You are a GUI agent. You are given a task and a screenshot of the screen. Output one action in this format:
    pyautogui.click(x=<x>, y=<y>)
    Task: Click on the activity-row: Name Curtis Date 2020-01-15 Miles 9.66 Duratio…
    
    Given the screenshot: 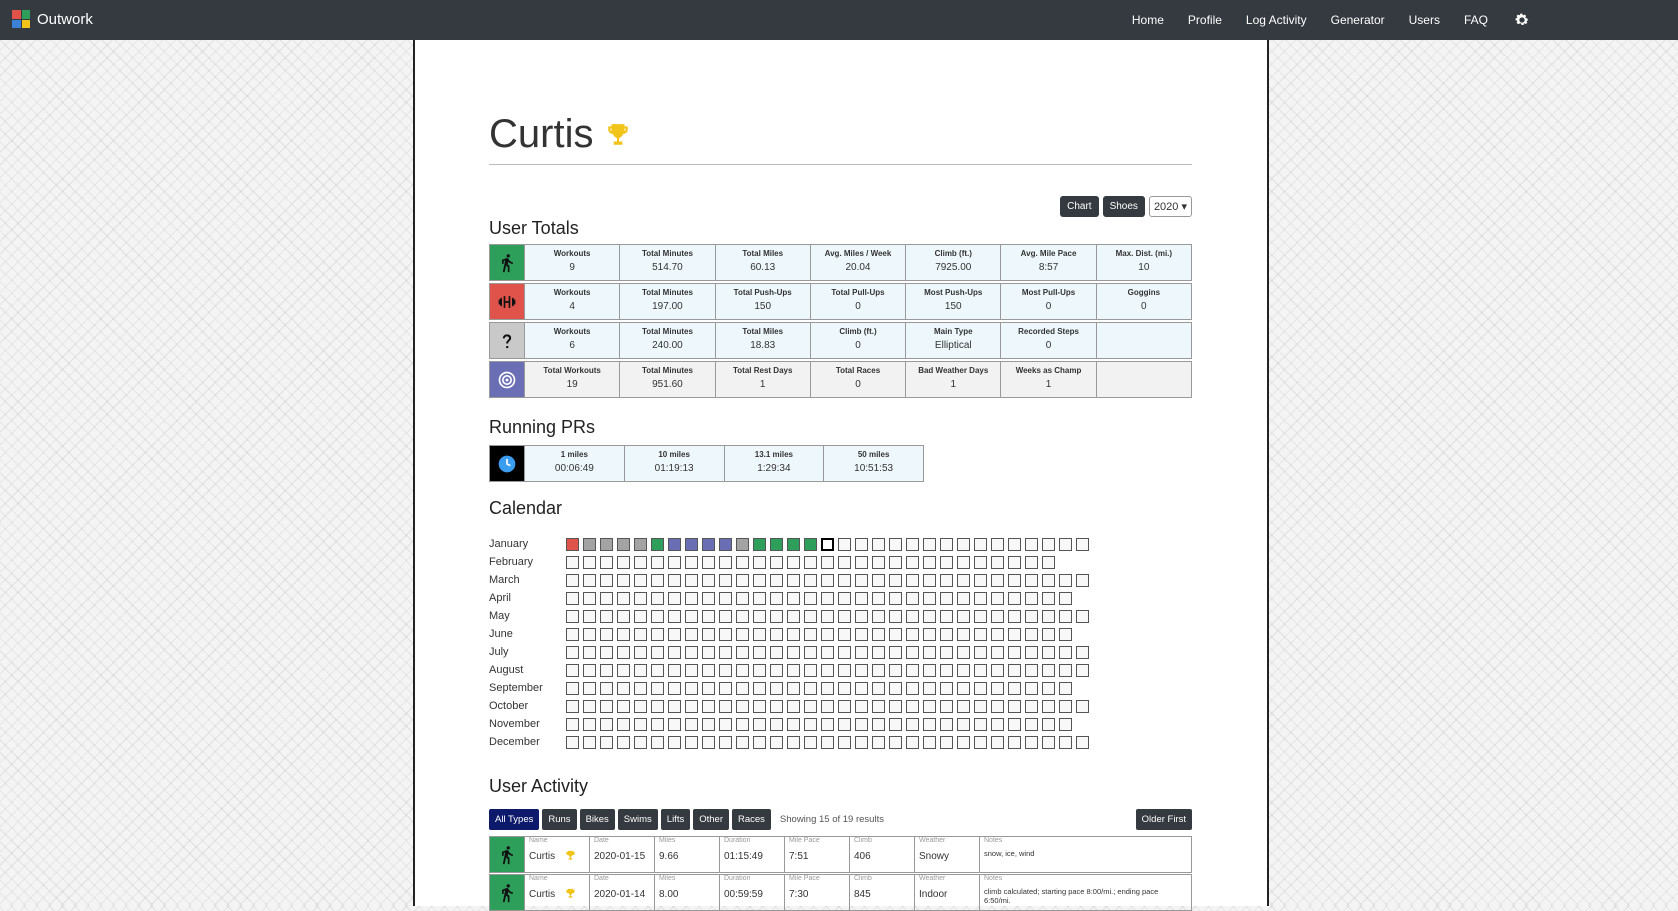 What is the action you would take?
    pyautogui.click(x=840, y=854)
    